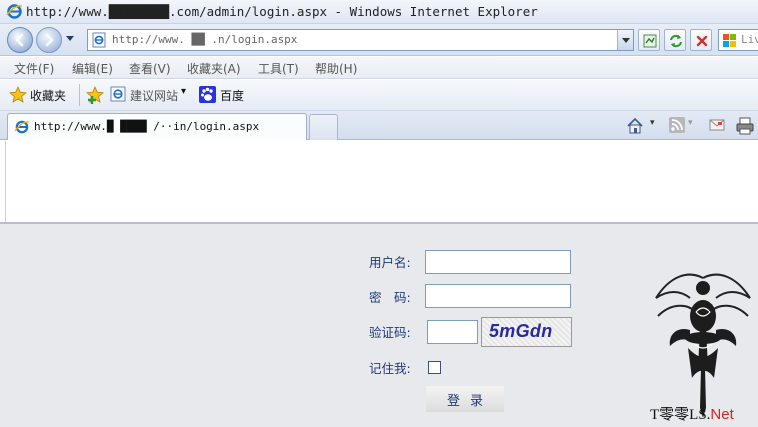  Describe the element at coordinates (690, 123) in the screenshot. I see `feed-dropdown-chevron-icon: ▾` at that location.